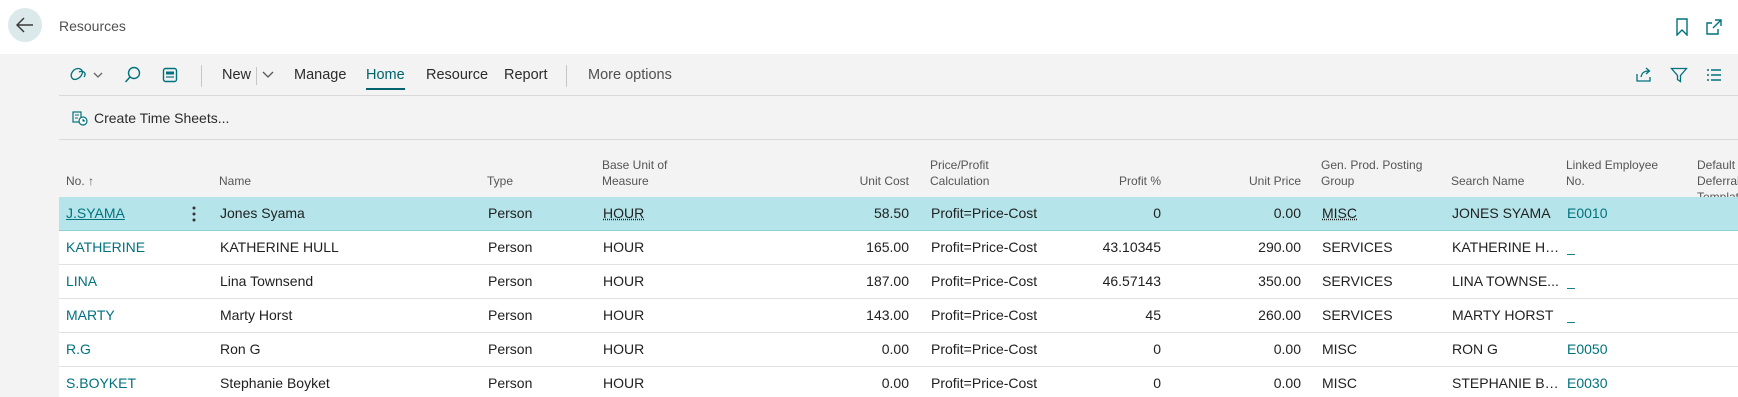 The width and height of the screenshot is (1738, 397). I want to click on edit-list-icon, so click(170, 75).